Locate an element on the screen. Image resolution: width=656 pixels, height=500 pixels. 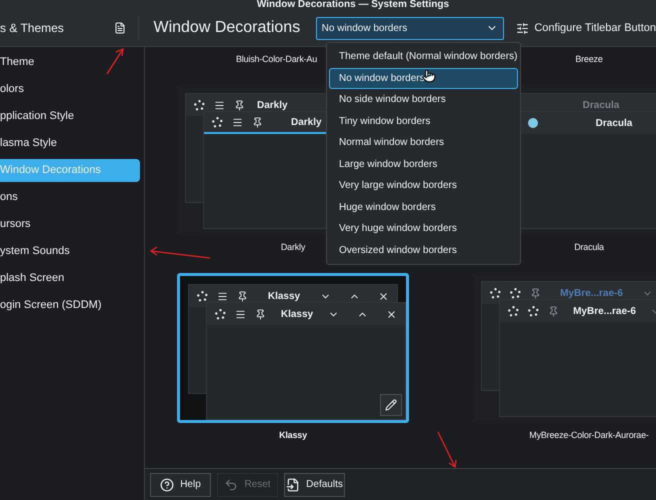
menu-item: No window borders is located at coordinates (423, 78).